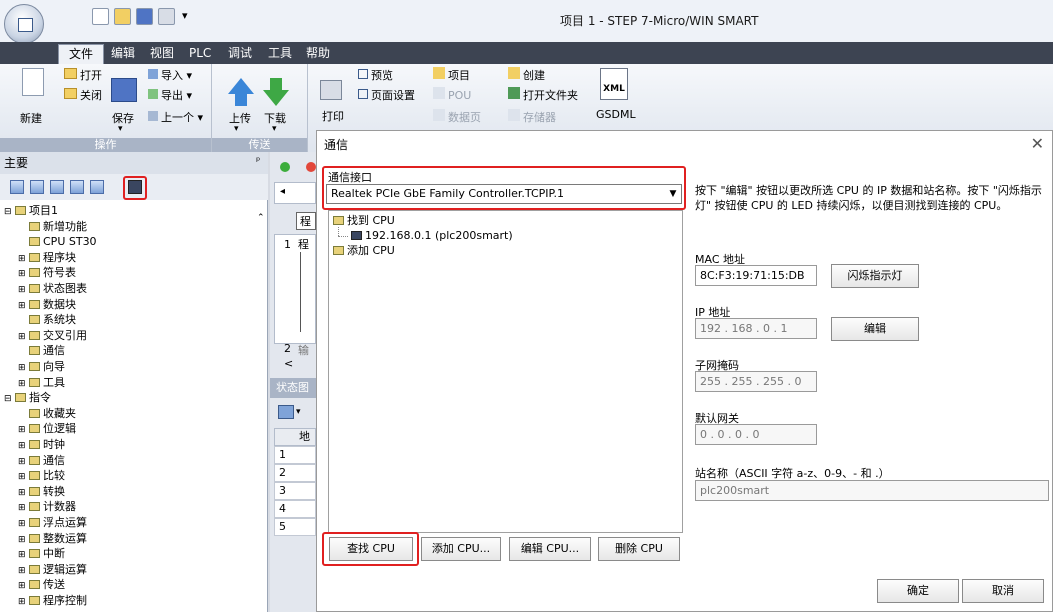 Image resolution: width=1053 pixels, height=612 pixels. I want to click on status-dropdown-icon: ▾, so click(298, 412).